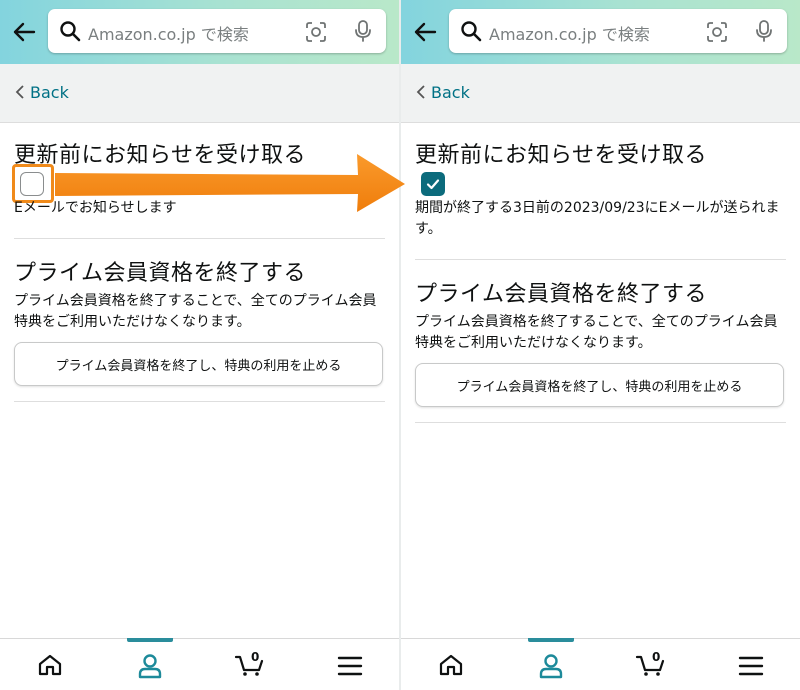 This screenshot has width=800, height=690. Describe the element at coordinates (597, 218) in the screenshot. I see `notify-confirmation-text: 期間が終了する3日前の2023/09/23にEメールが送られます。` at that location.